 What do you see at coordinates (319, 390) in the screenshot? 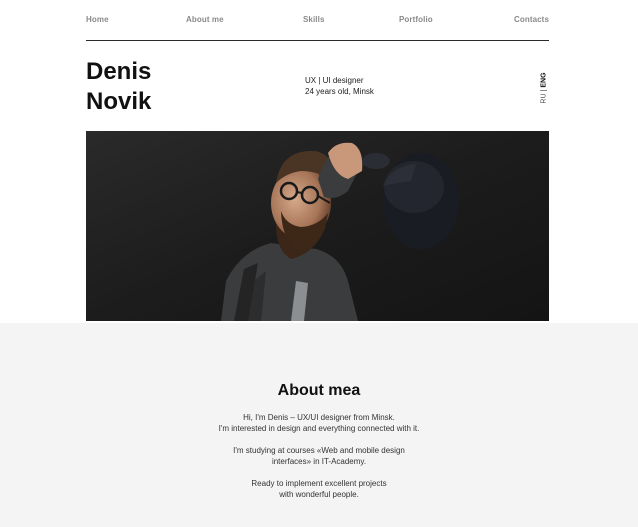
I see `about-title: About mea` at bounding box center [319, 390].